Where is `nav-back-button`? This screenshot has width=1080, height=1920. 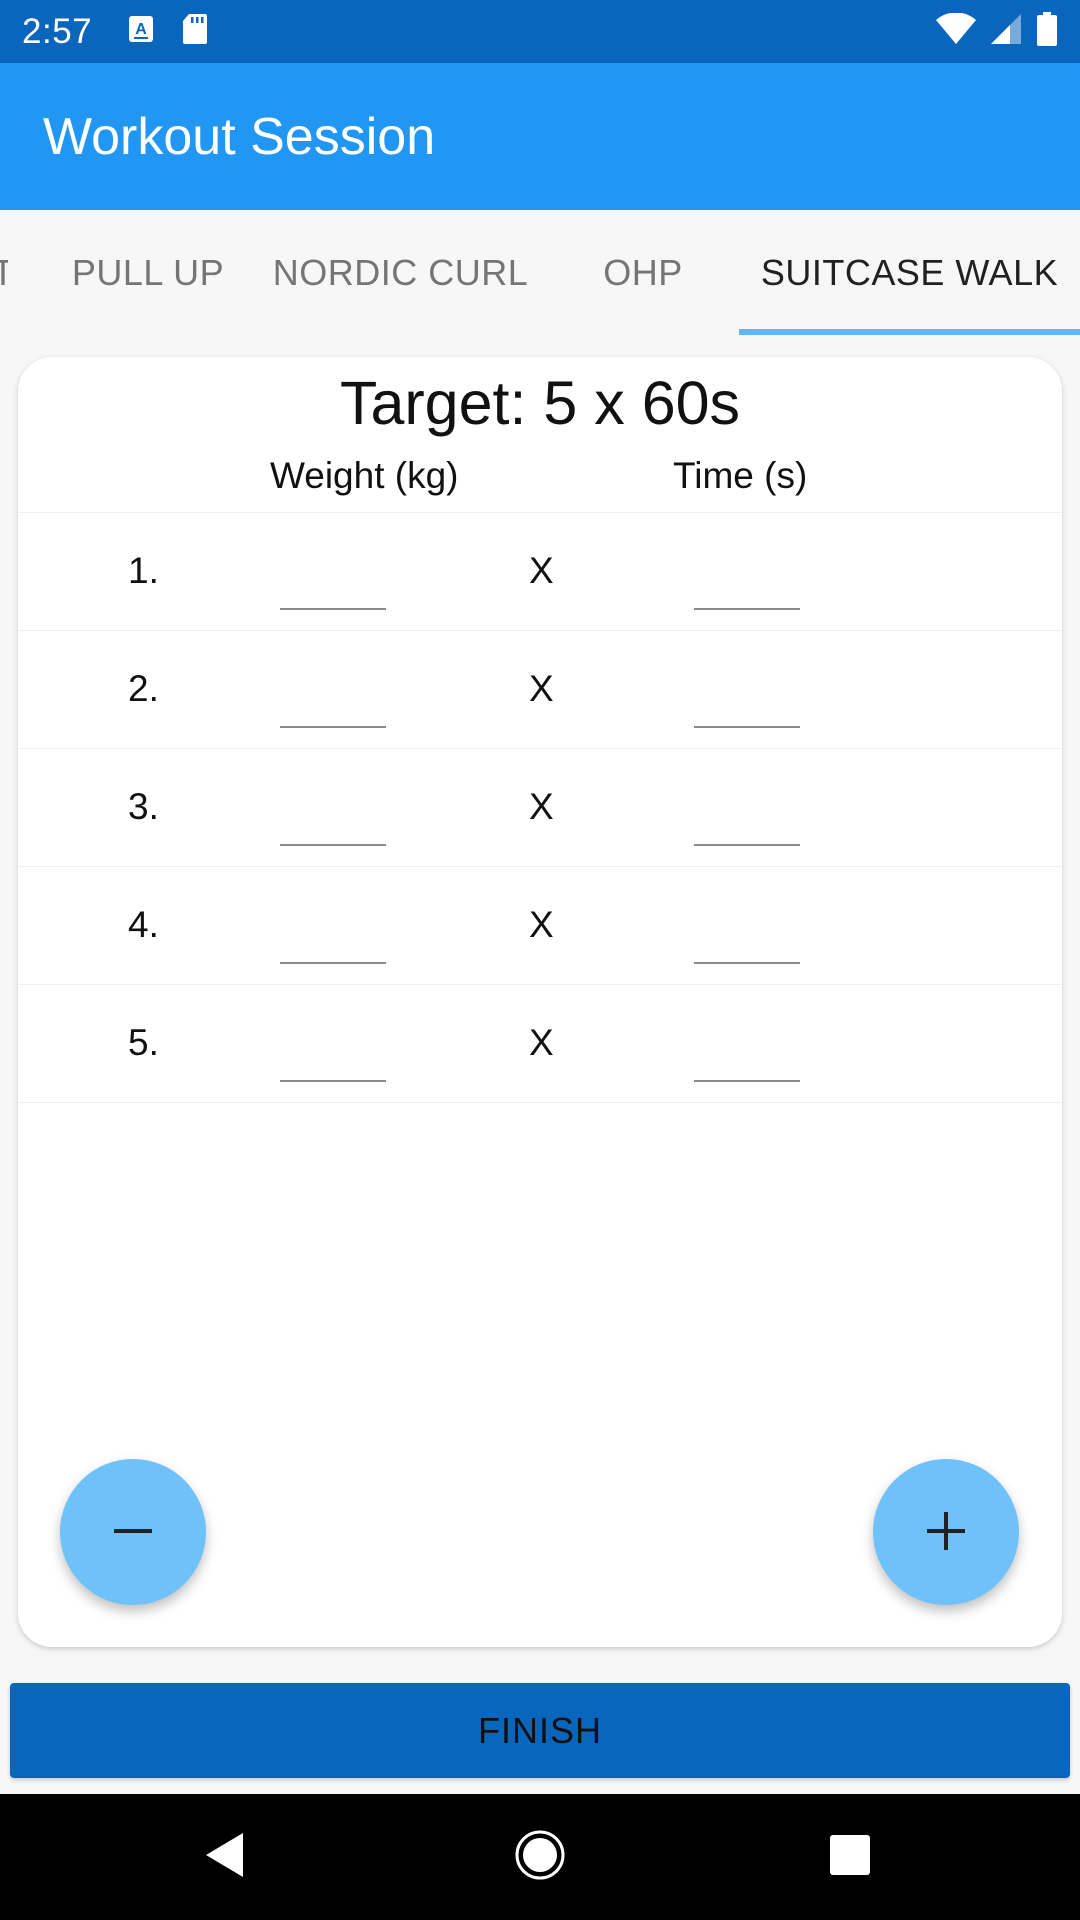
nav-back-button is located at coordinates (225, 1857).